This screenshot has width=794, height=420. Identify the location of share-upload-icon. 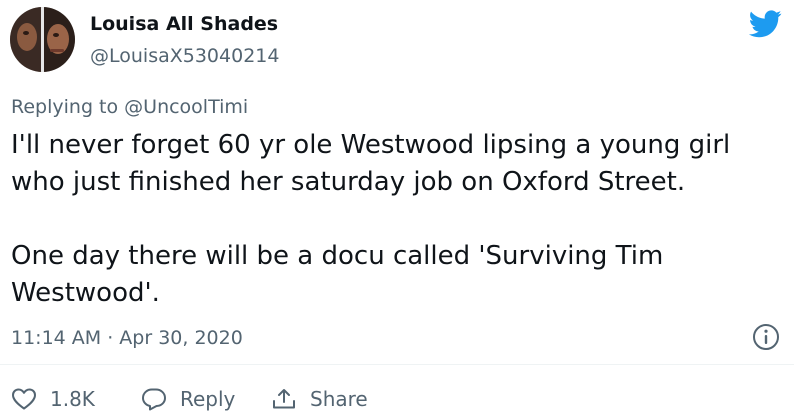
(284, 399).